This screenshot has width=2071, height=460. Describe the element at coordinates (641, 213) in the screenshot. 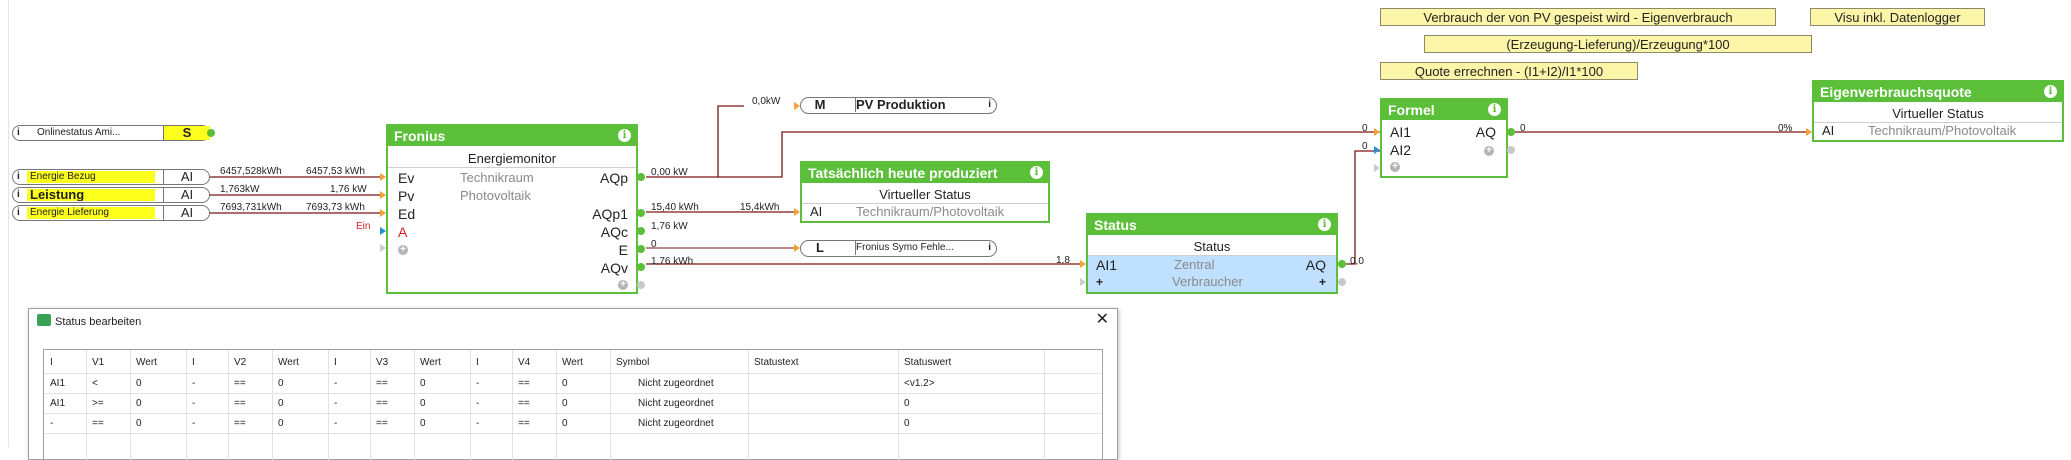

I see `fronius-aqp1-dot` at that location.